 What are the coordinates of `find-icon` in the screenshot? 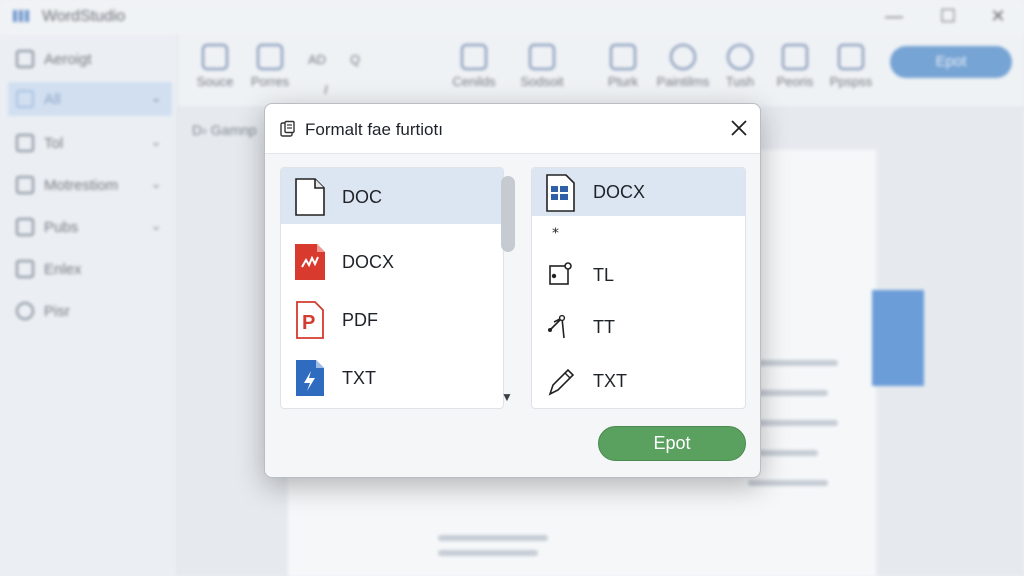 It's located at (474, 57).